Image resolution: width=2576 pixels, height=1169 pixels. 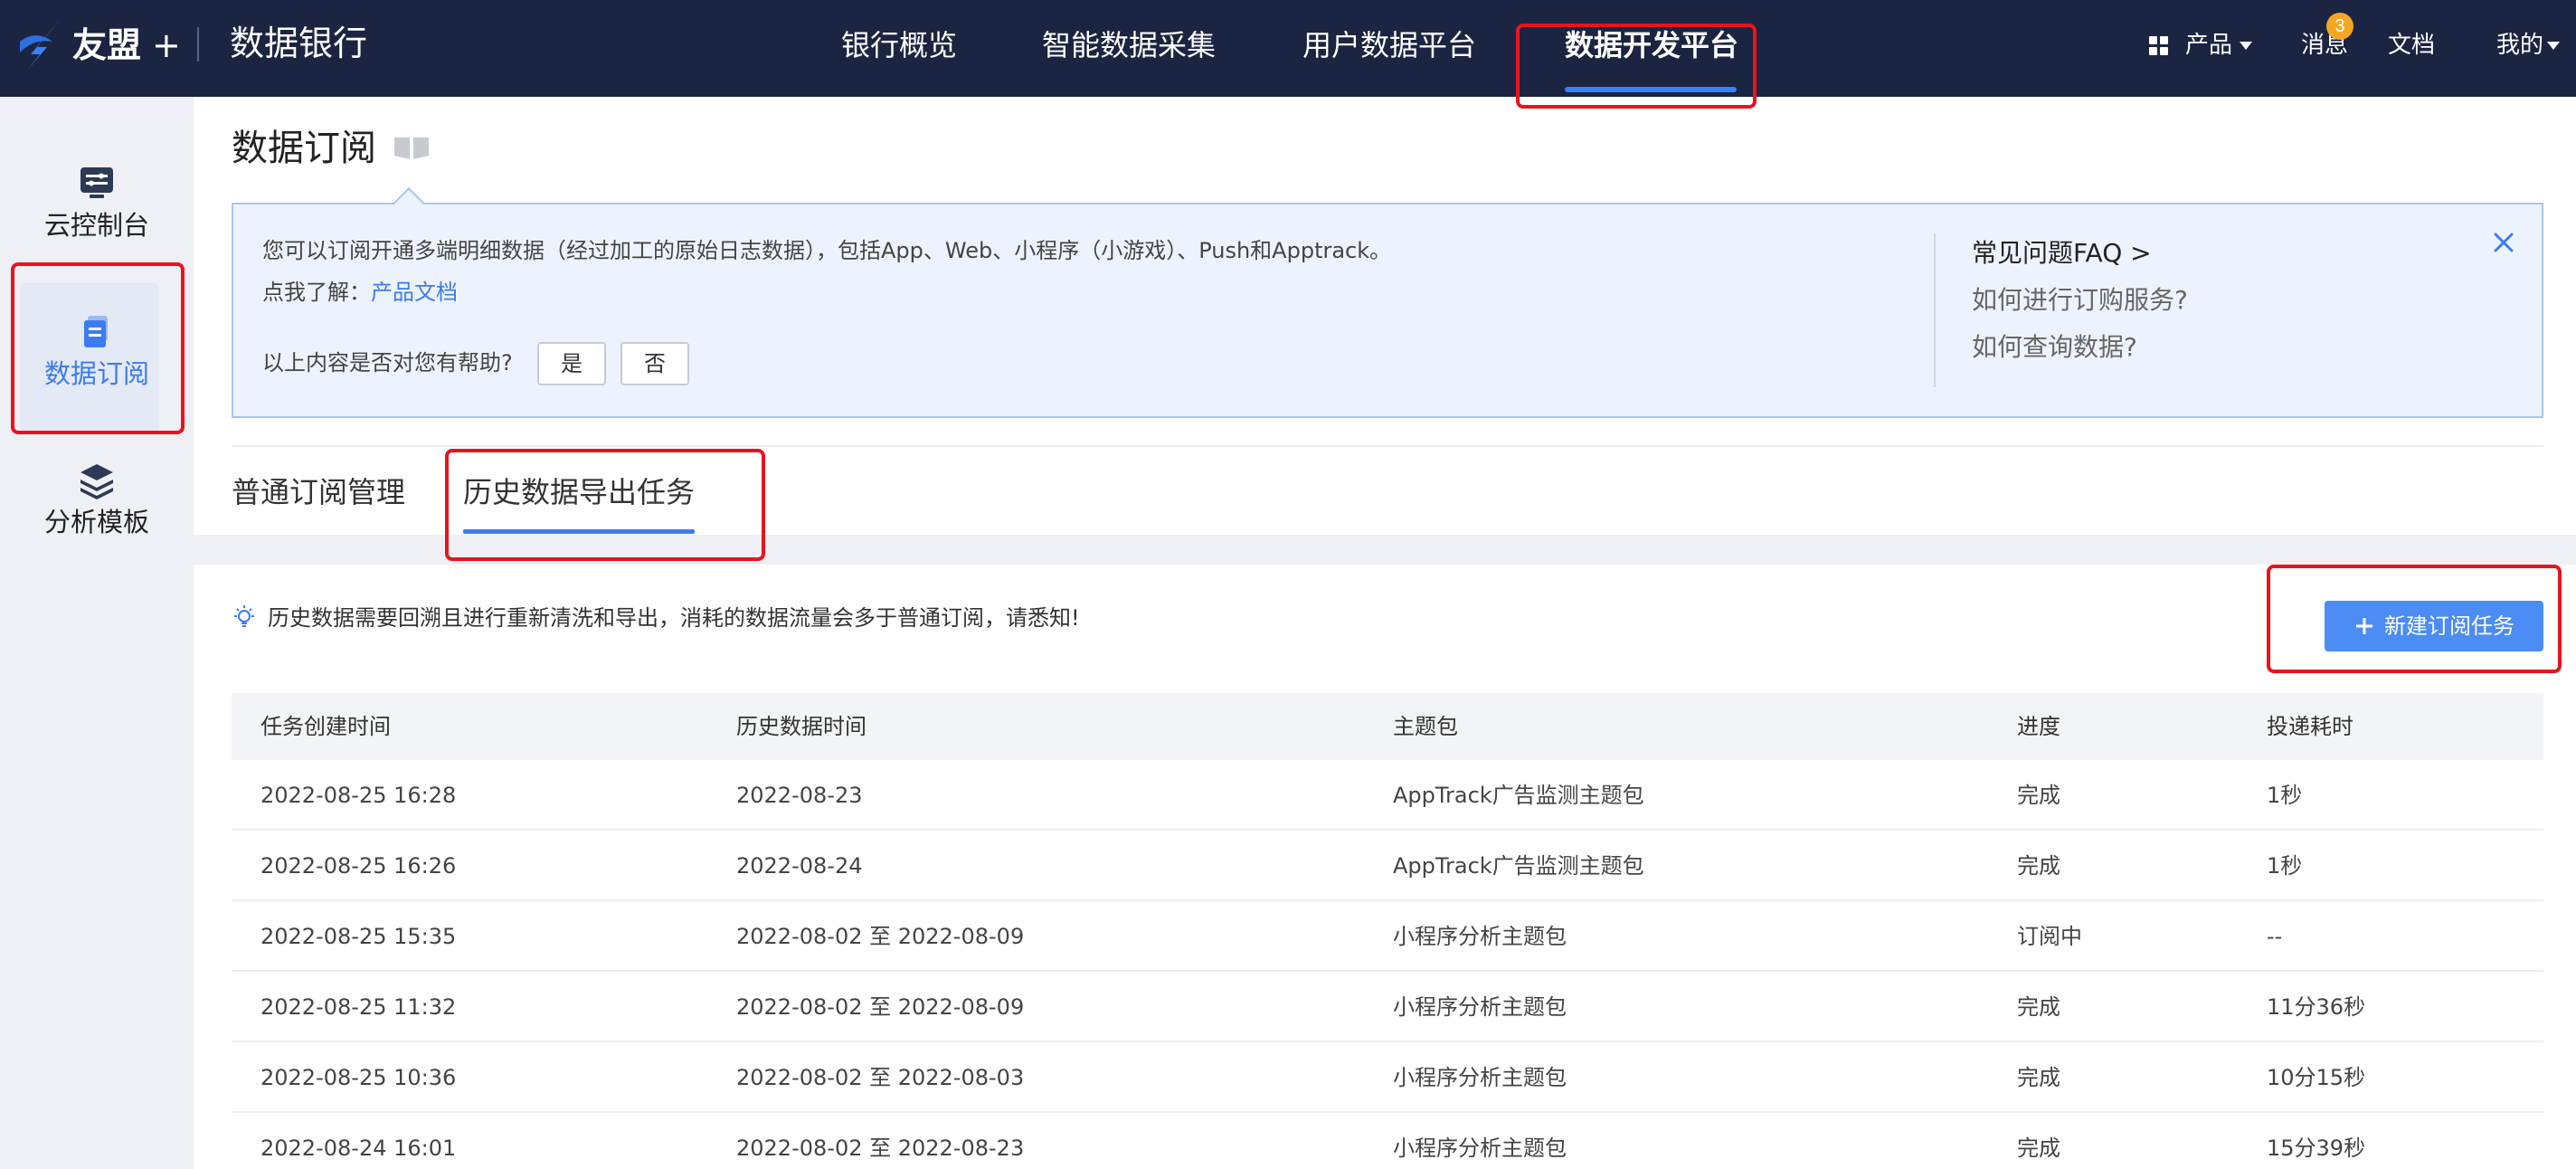 I want to click on notice-divider, so click(x=1935, y=310).